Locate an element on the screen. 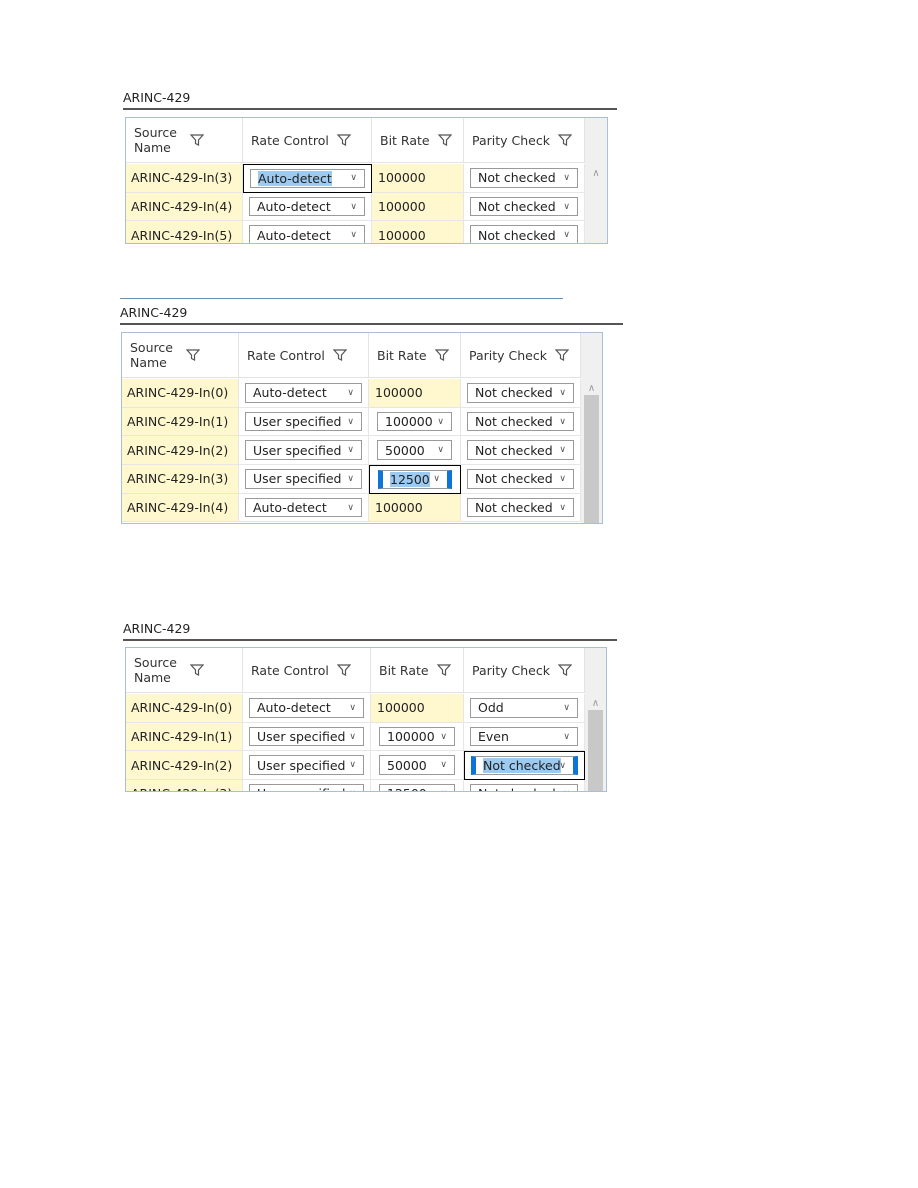  parity-dropdown: Odd ∨ is located at coordinates (524, 708).